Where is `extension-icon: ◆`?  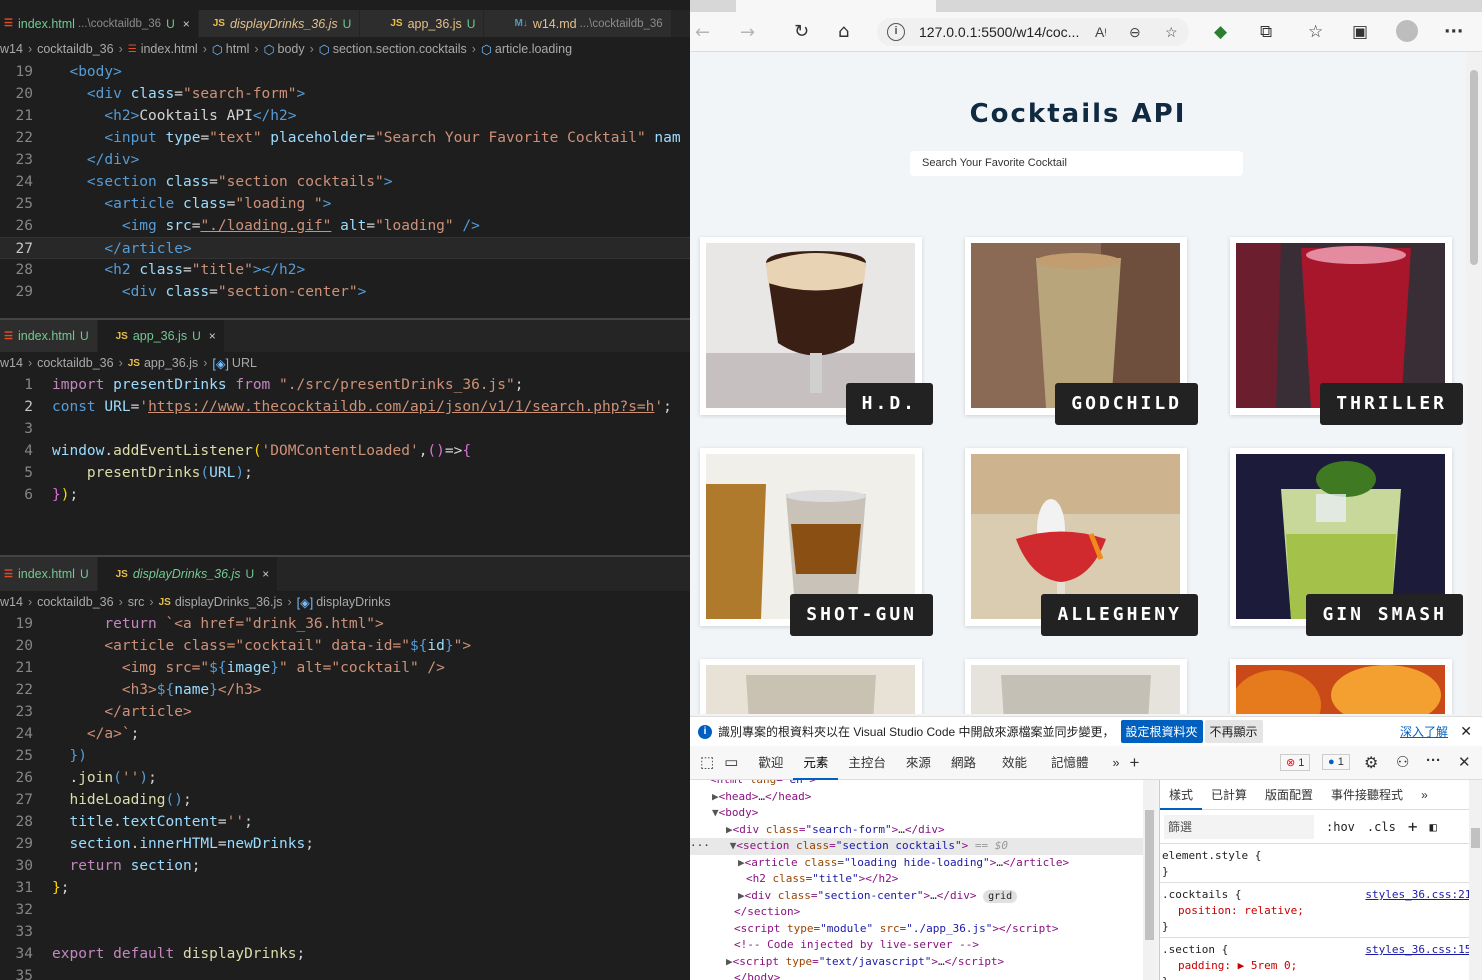 extension-icon: ◆ is located at coordinates (1220, 32).